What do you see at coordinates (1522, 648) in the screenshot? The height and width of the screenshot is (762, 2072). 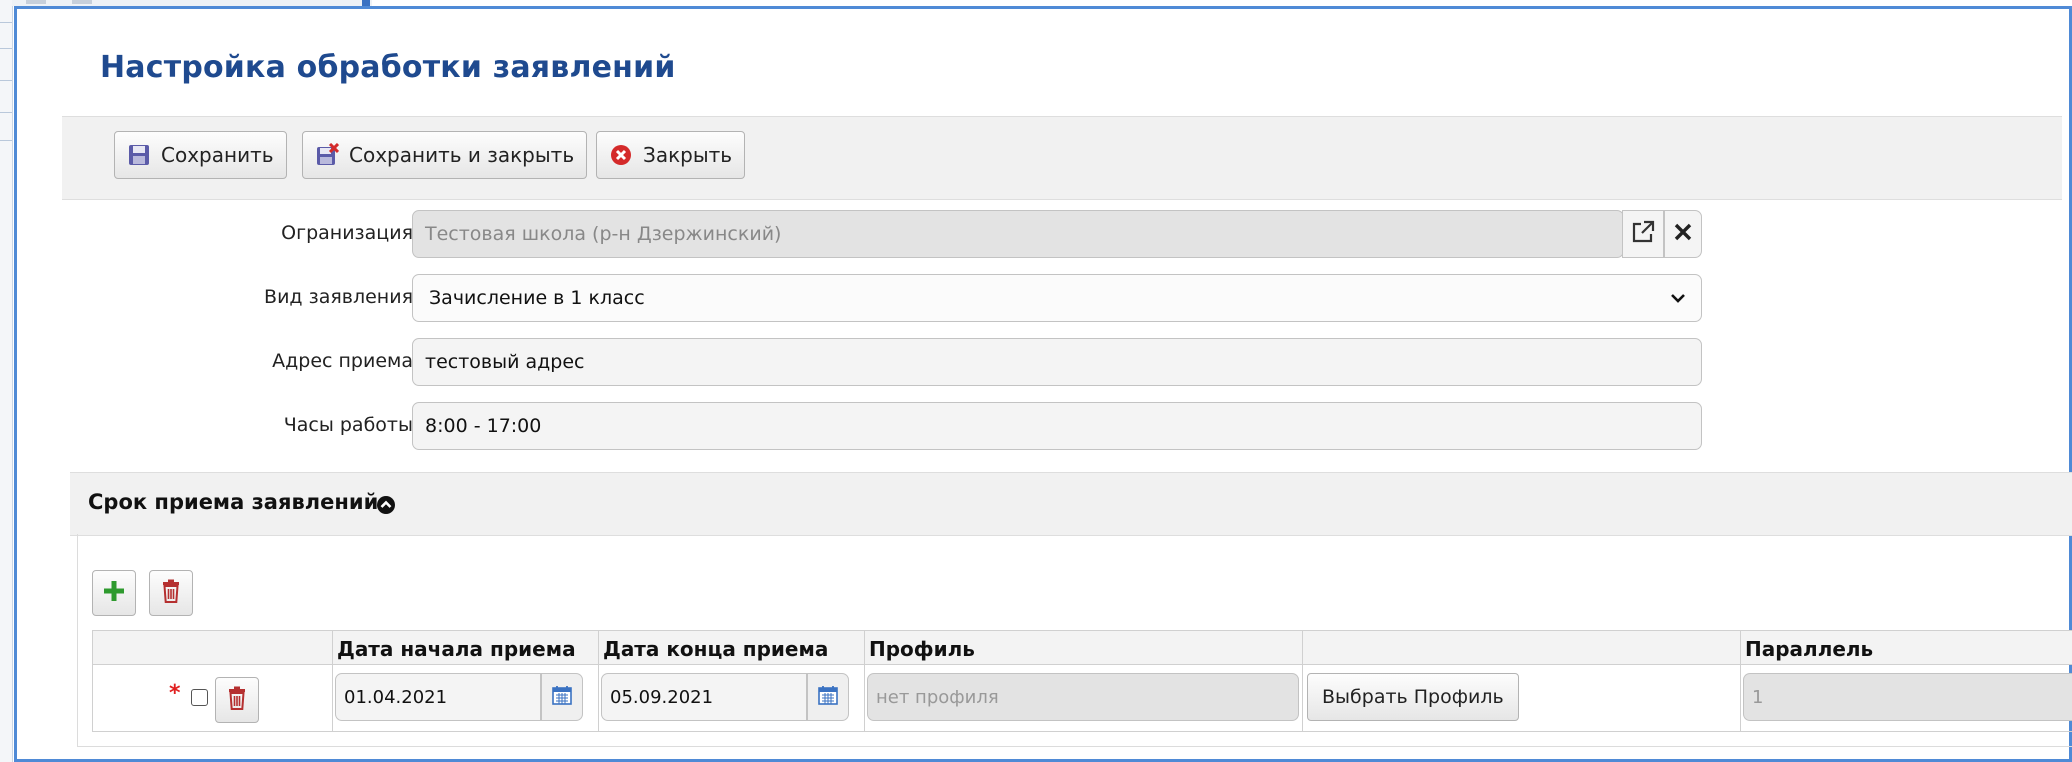 I see `column-header-profile-select` at bounding box center [1522, 648].